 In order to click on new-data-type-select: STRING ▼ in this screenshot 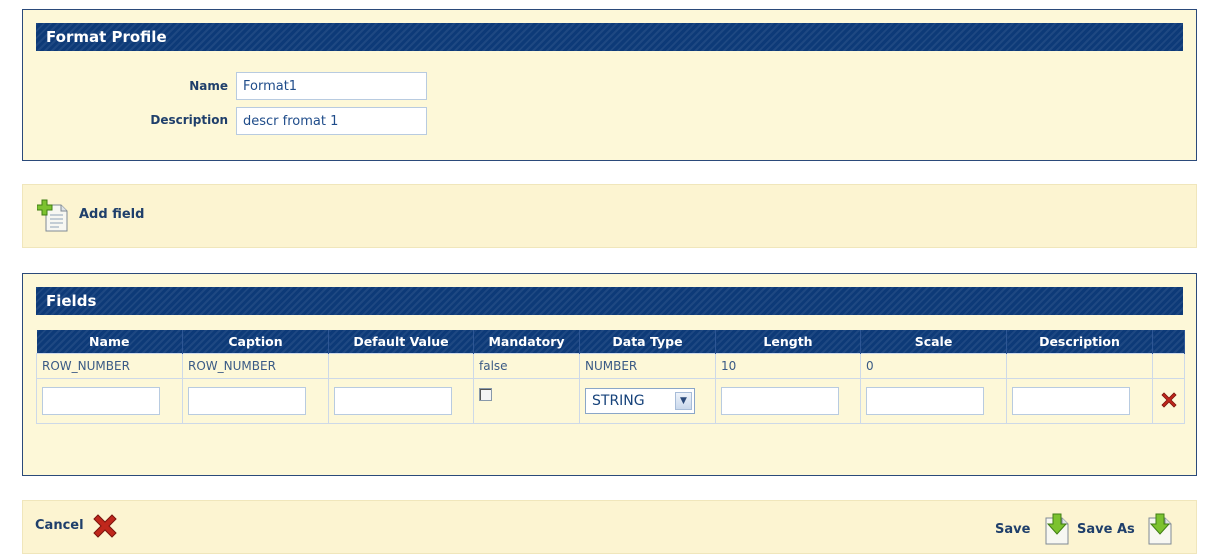, I will do `click(640, 401)`.